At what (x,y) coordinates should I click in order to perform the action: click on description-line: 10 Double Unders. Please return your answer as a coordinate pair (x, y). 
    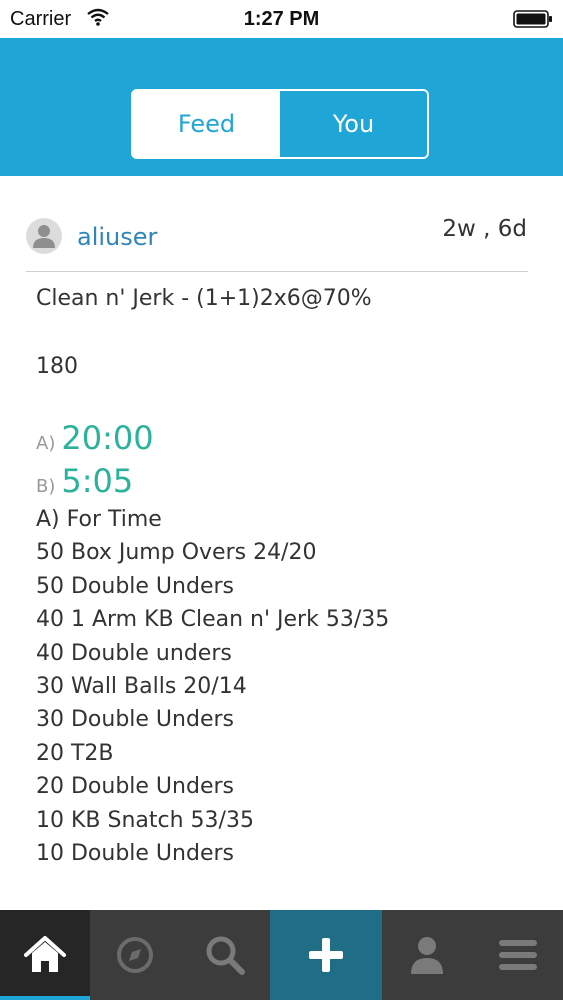
    Looking at the image, I should click on (135, 854).